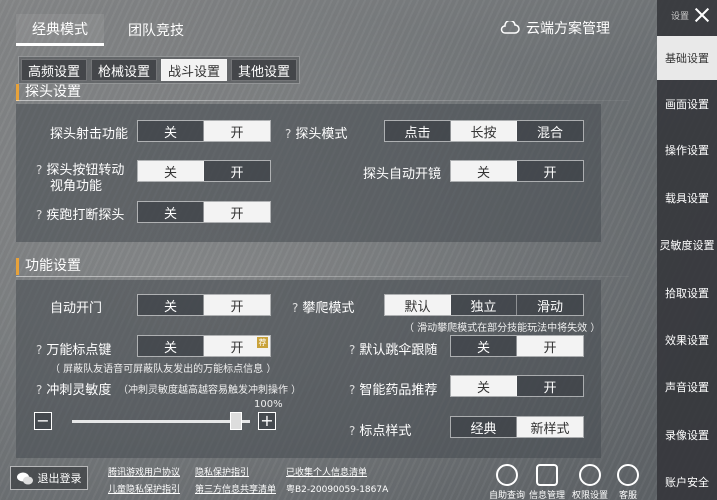 Image resolution: width=717 pixels, height=500 pixels. I want to click on probe-mode-label: 探头模式, so click(321, 134).